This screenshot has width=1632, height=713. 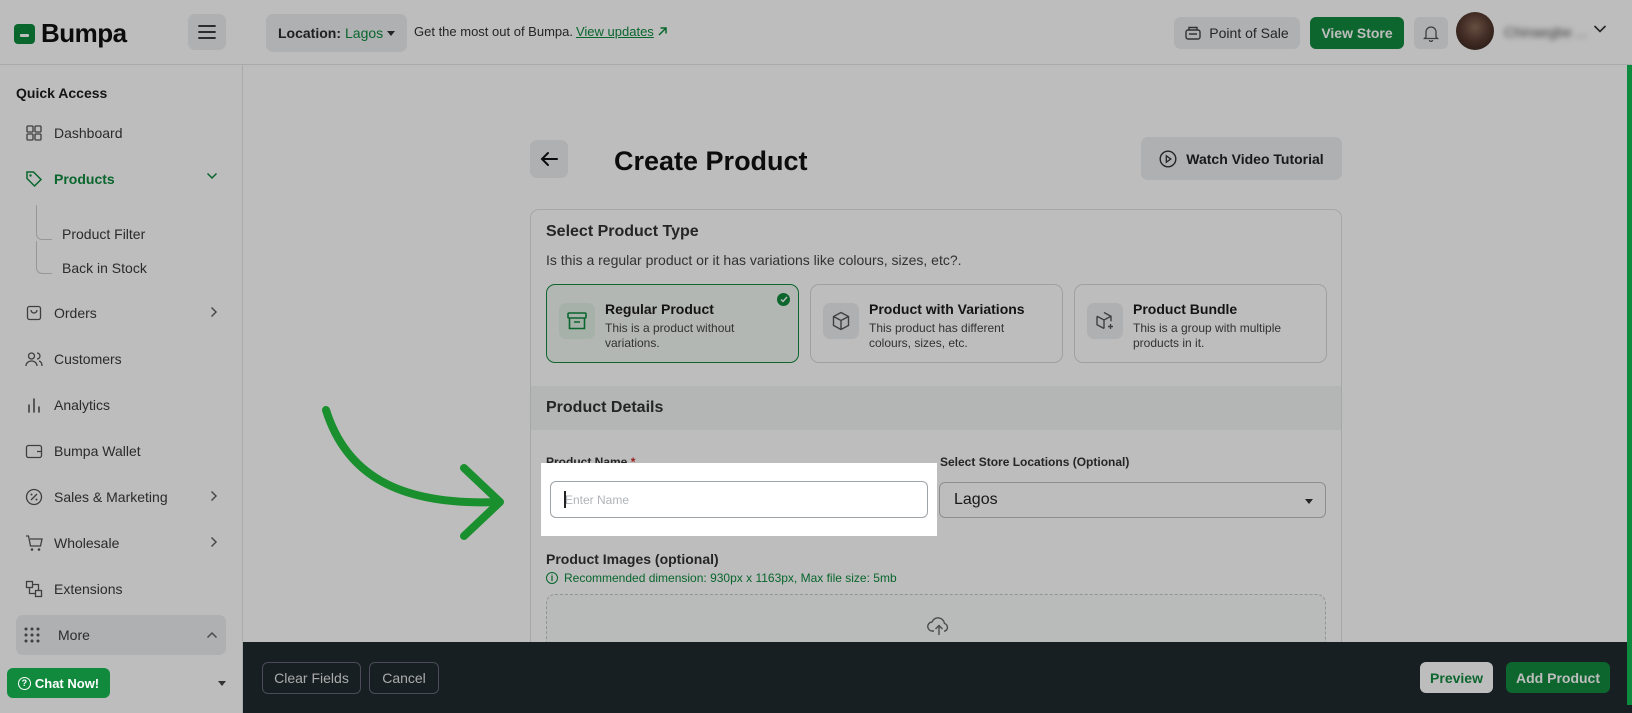 I want to click on sidebar-item-analytics: Analytics, so click(x=121, y=405).